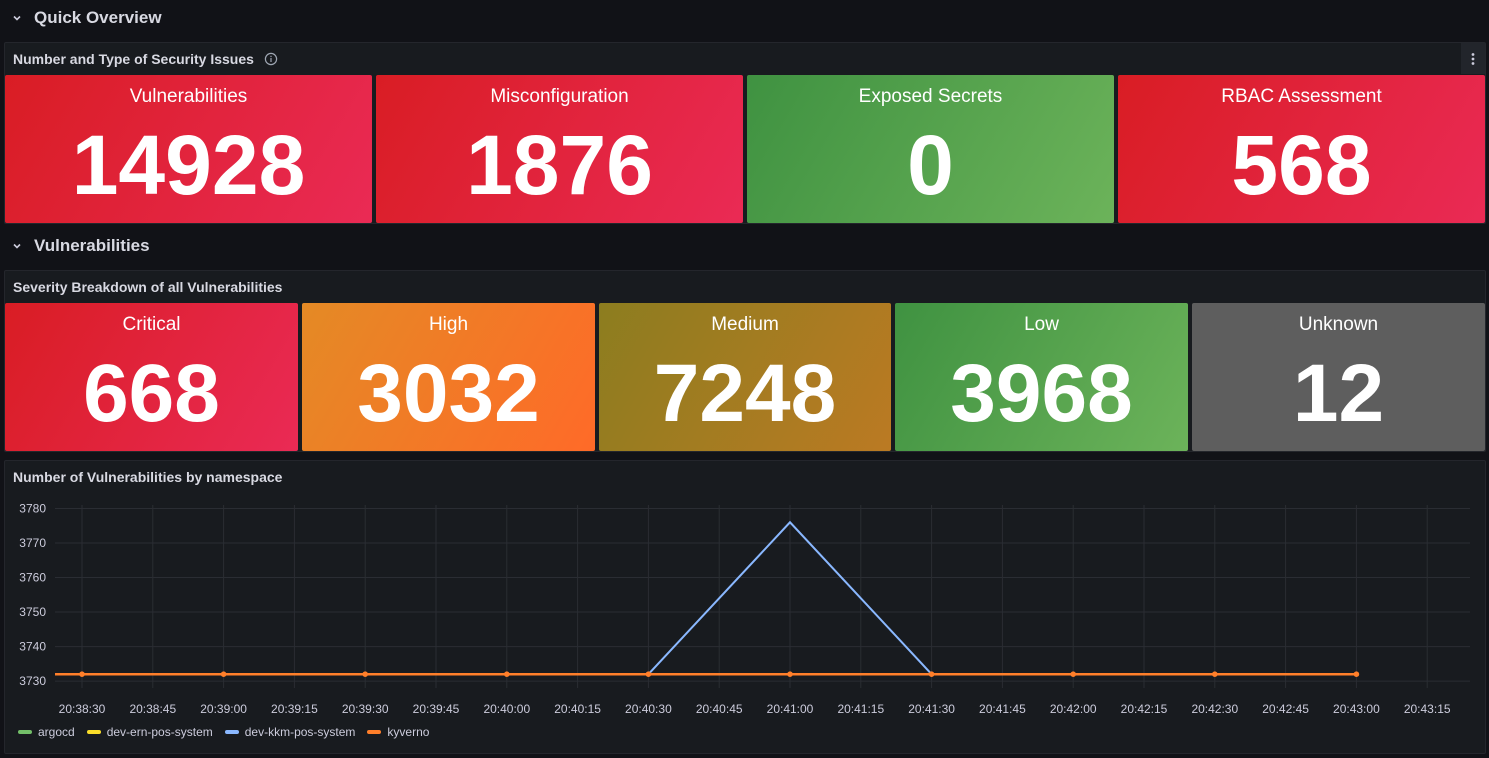 The height and width of the screenshot is (758, 1489). I want to click on legend-label: dev-ern-pos-system, so click(159, 732).